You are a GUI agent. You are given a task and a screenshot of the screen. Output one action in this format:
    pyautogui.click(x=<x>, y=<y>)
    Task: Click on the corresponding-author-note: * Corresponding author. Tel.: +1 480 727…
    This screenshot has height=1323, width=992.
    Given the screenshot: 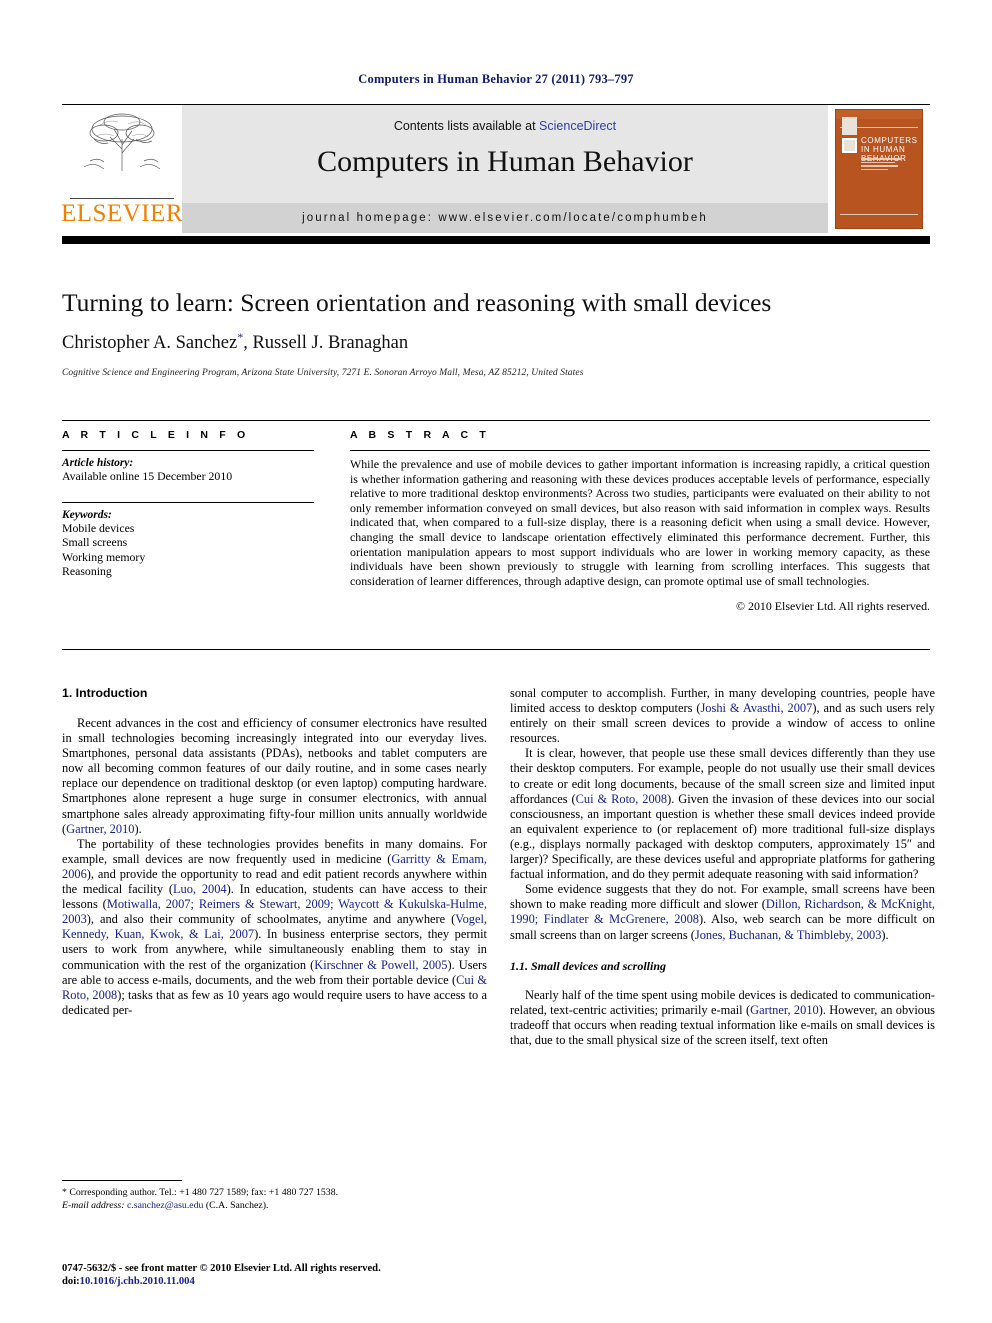 What is the action you would take?
    pyautogui.click(x=200, y=1192)
    